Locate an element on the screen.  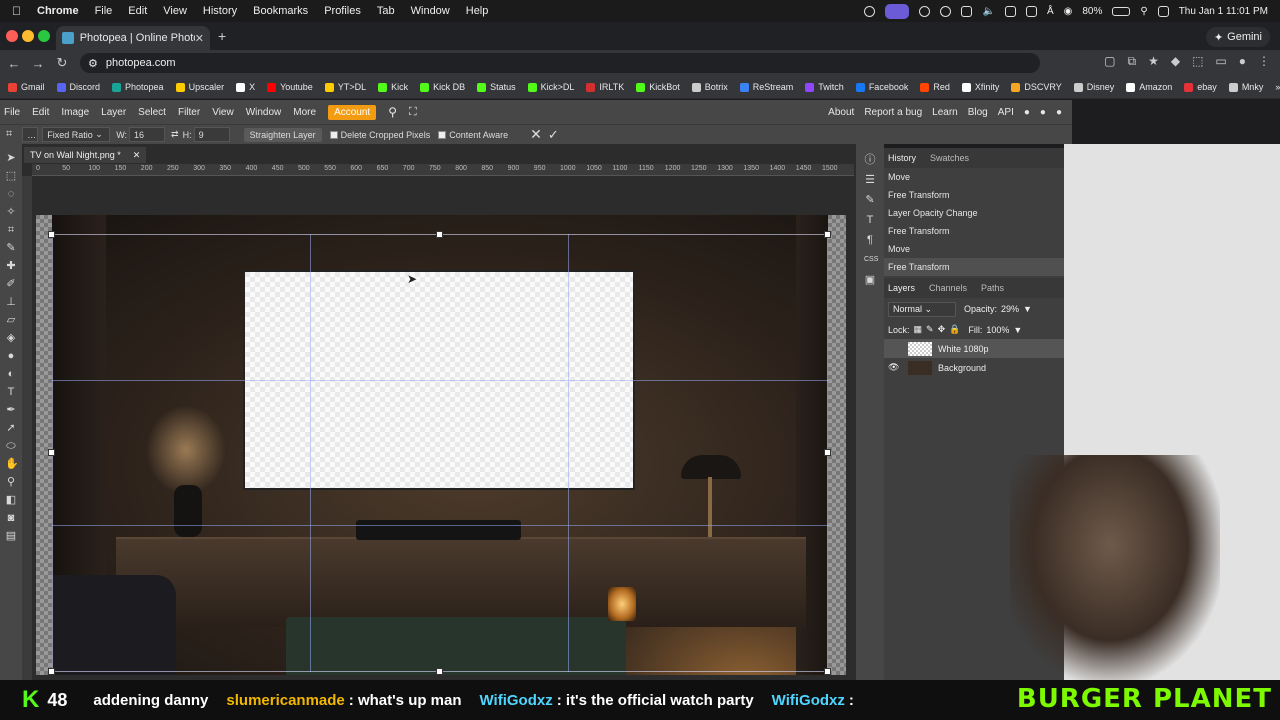
menu-window: Window is located at coordinates (264, 112).